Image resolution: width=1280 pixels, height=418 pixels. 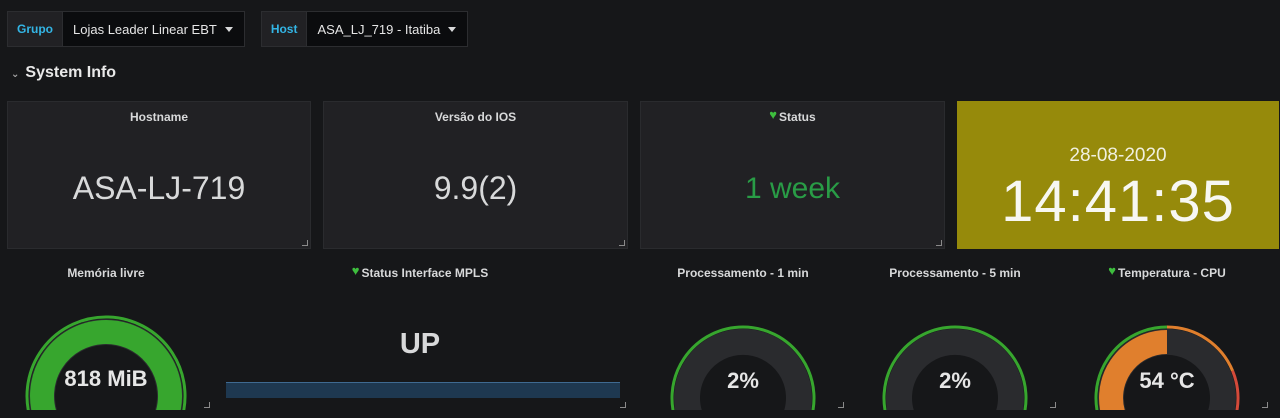 What do you see at coordinates (792, 188) in the screenshot?
I see `status-value: 1 week` at bounding box center [792, 188].